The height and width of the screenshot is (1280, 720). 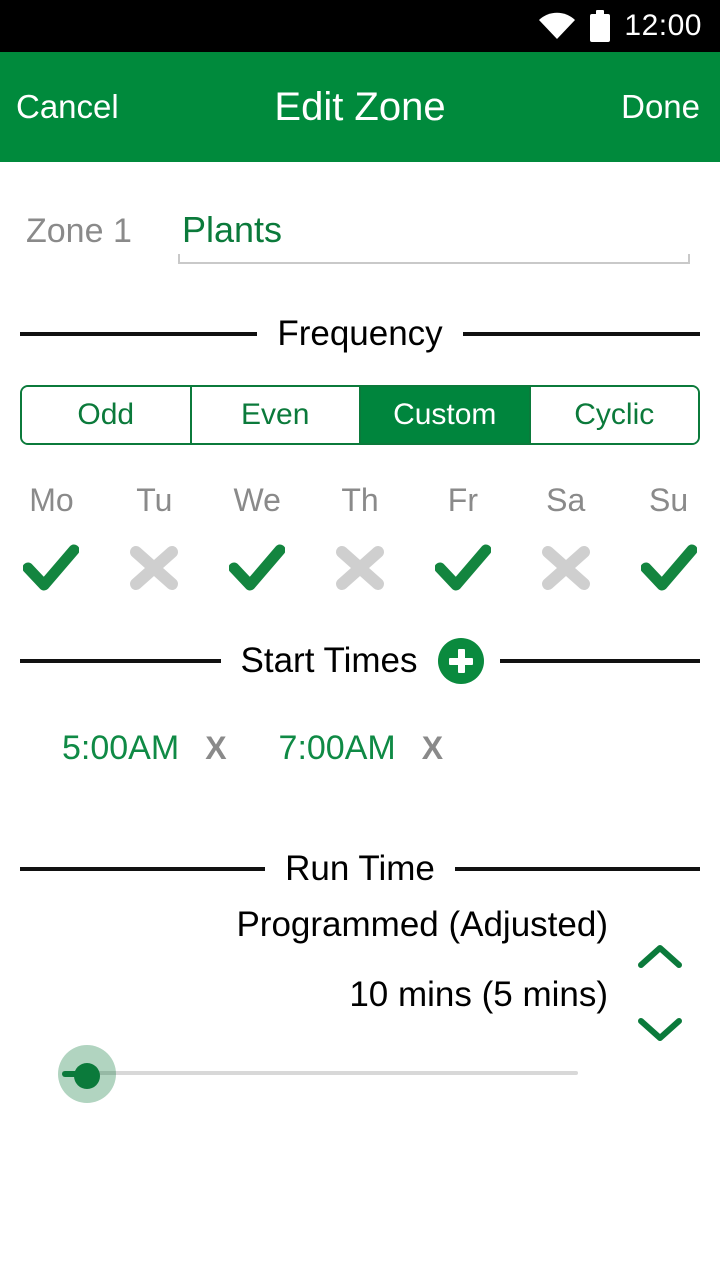 What do you see at coordinates (446, 415) in the screenshot?
I see `frequency-option-custom: Custom` at bounding box center [446, 415].